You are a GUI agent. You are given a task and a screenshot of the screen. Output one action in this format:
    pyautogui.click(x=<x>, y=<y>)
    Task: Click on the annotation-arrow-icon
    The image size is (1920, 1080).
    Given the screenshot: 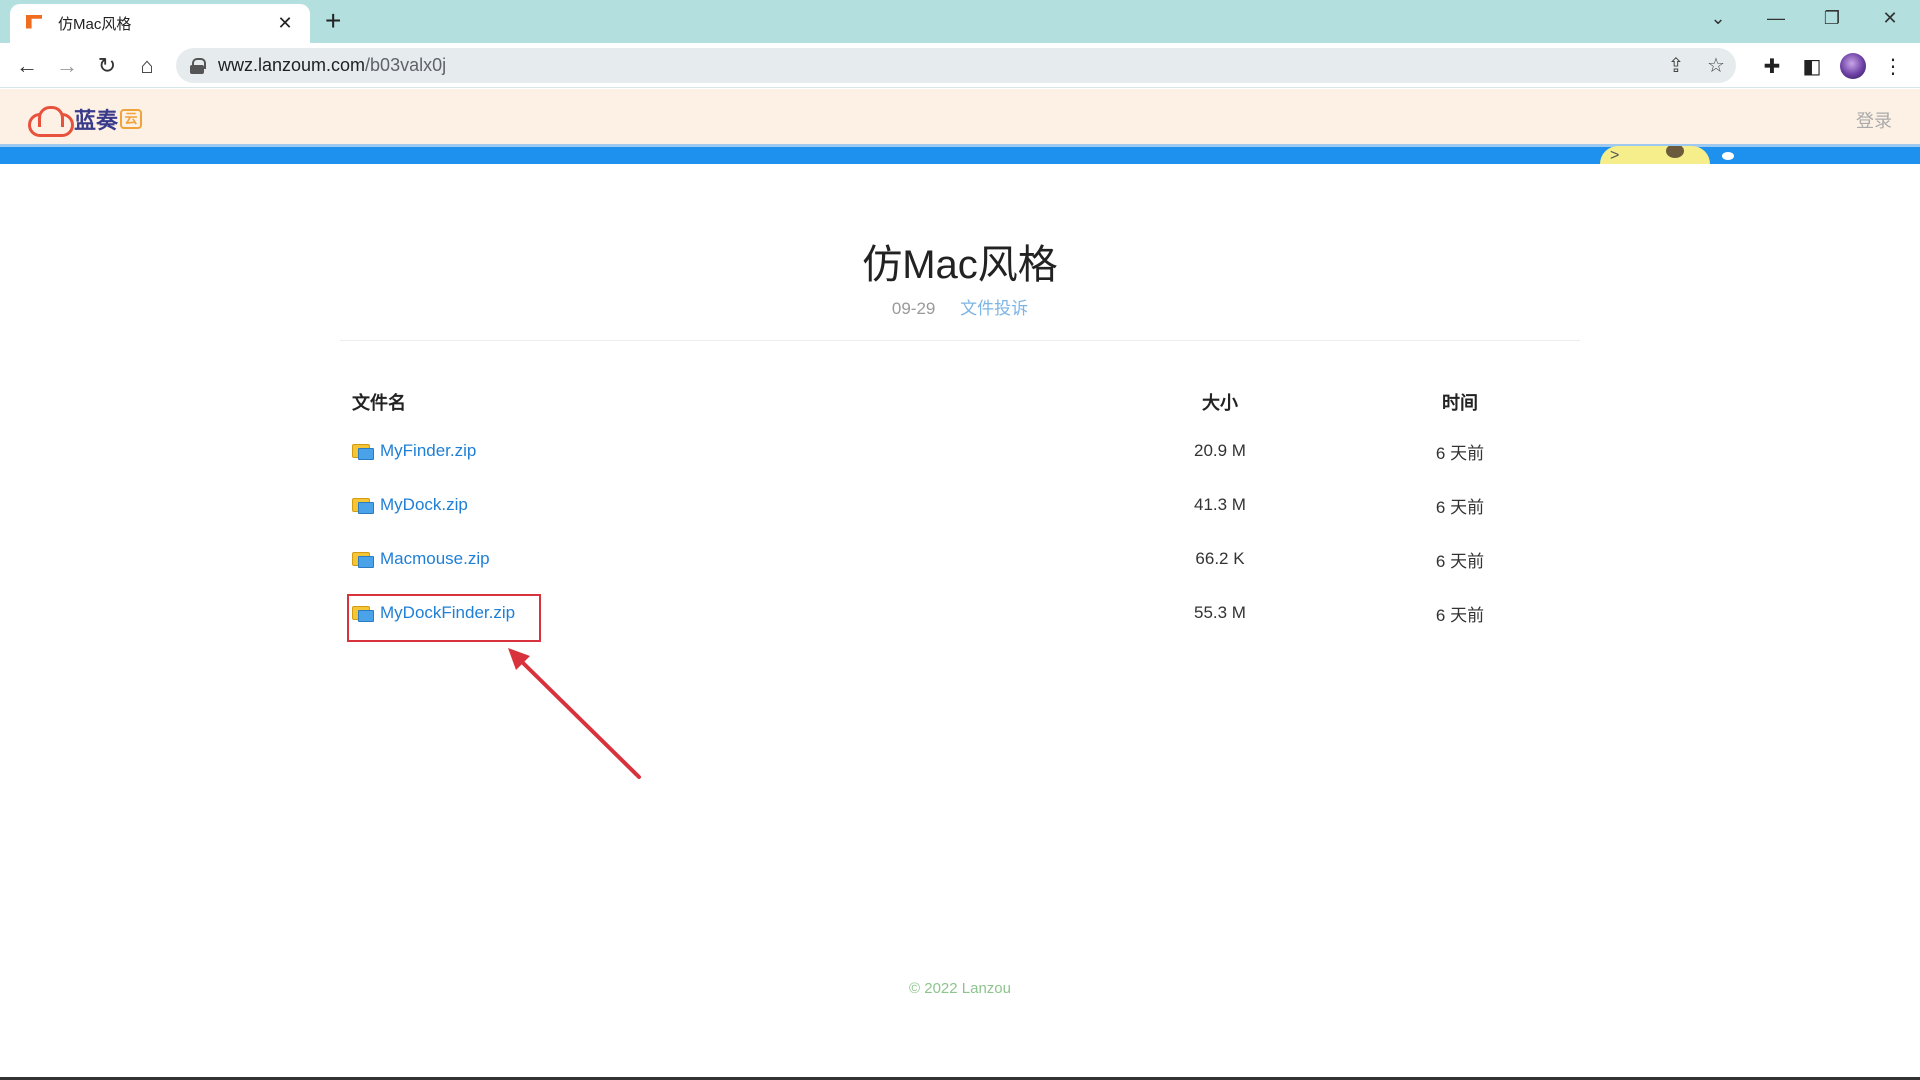 What is the action you would take?
    pyautogui.click(x=574, y=713)
    